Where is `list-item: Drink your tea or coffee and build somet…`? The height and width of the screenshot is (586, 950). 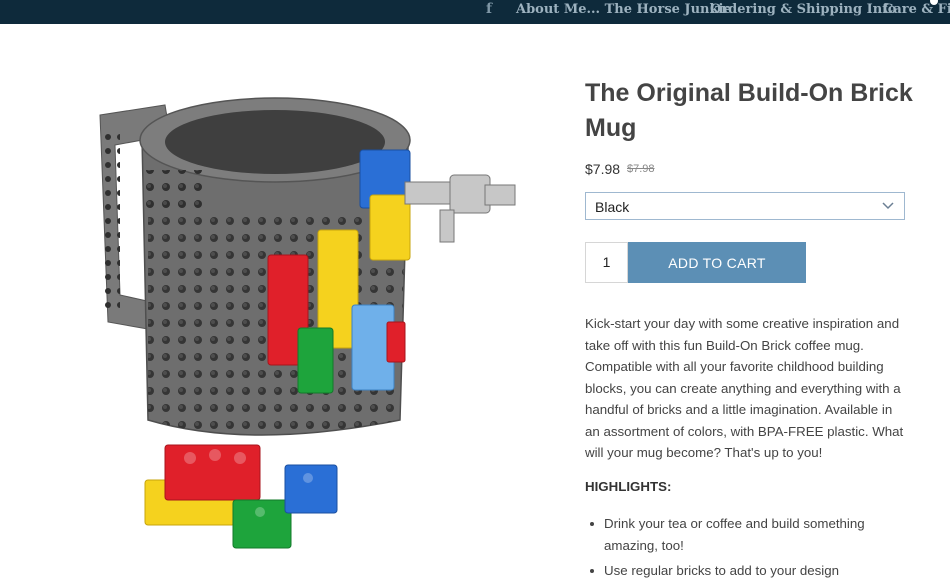
list-item: Drink your tea or coffee and build somet… is located at coordinates (740, 534).